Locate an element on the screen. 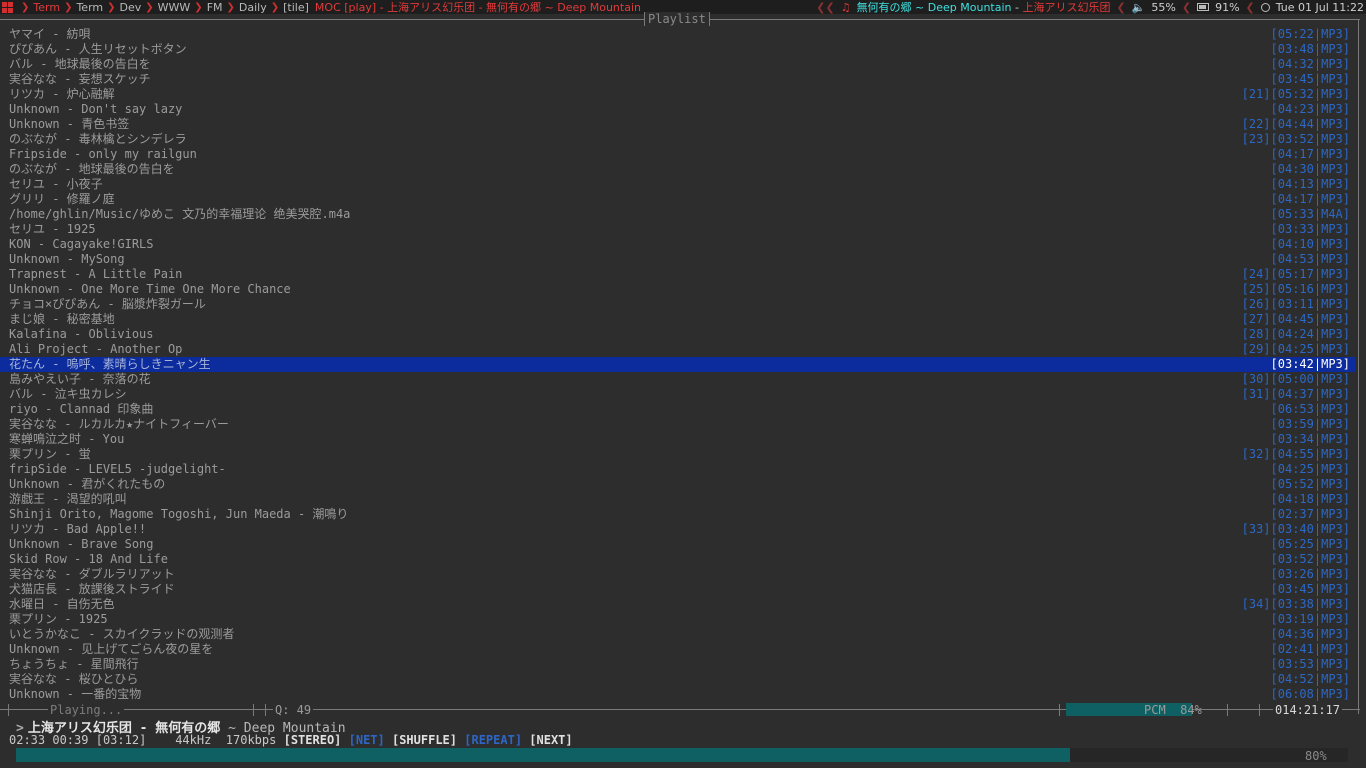  playlist-row: セリユ - 小夜子 [04:13|MP3] is located at coordinates (678, 184).